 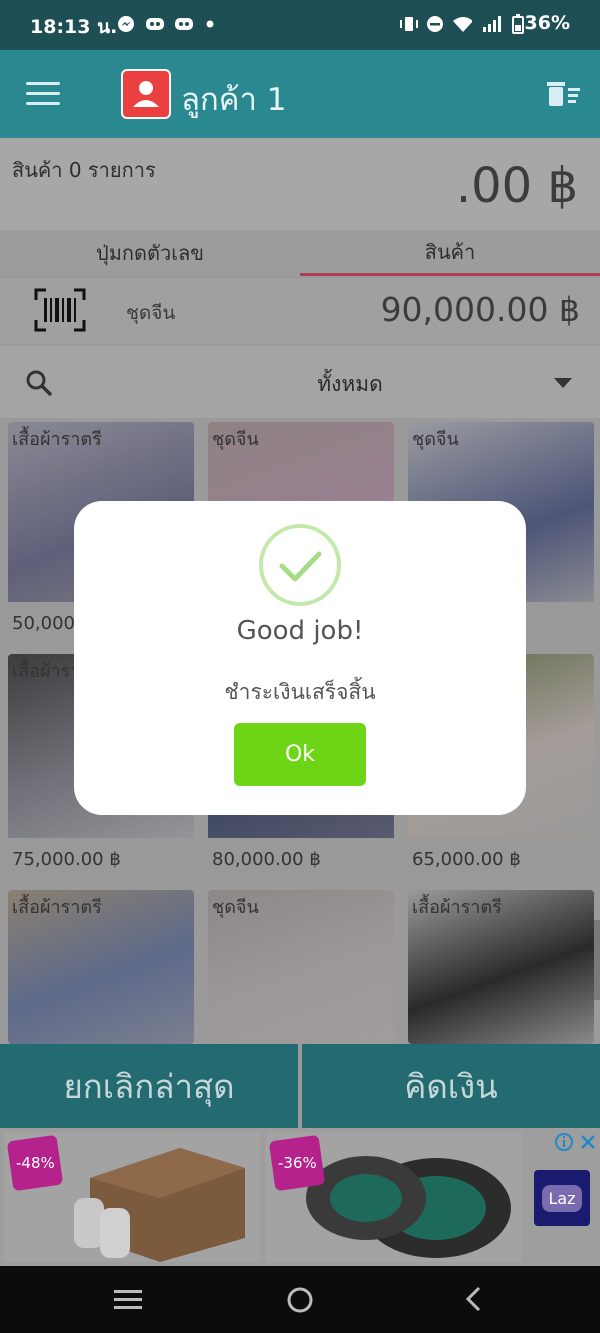 I want to click on back-icon, so click(x=474, y=1299).